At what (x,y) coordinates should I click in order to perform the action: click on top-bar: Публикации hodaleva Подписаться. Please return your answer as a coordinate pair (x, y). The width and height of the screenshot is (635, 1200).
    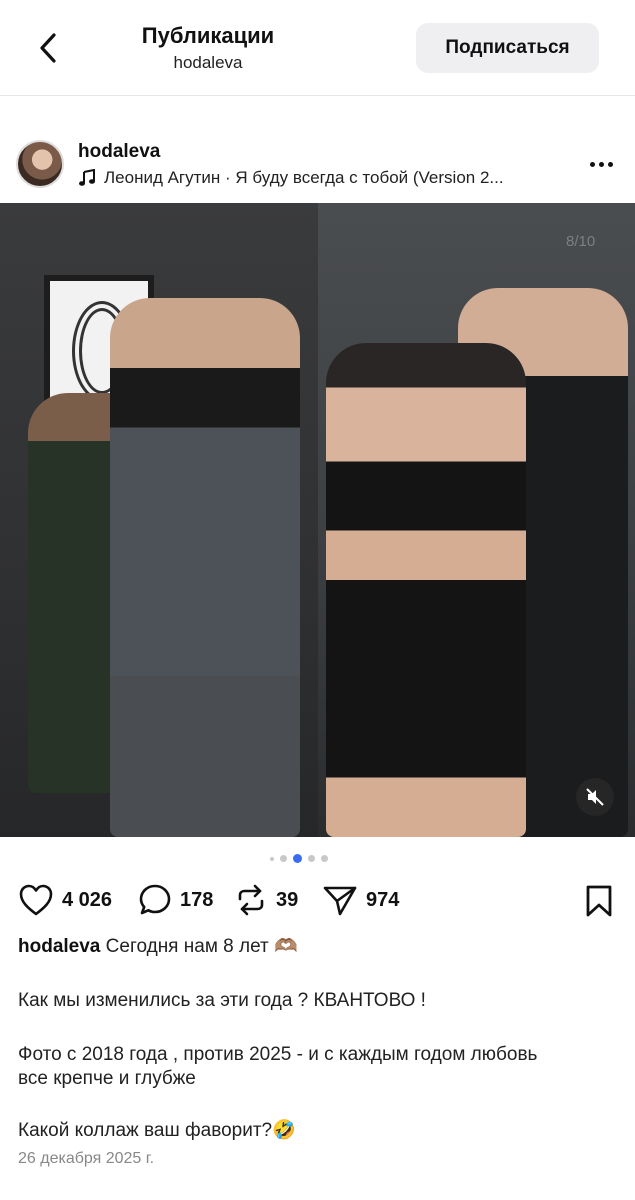
    Looking at the image, I should click on (317, 48).